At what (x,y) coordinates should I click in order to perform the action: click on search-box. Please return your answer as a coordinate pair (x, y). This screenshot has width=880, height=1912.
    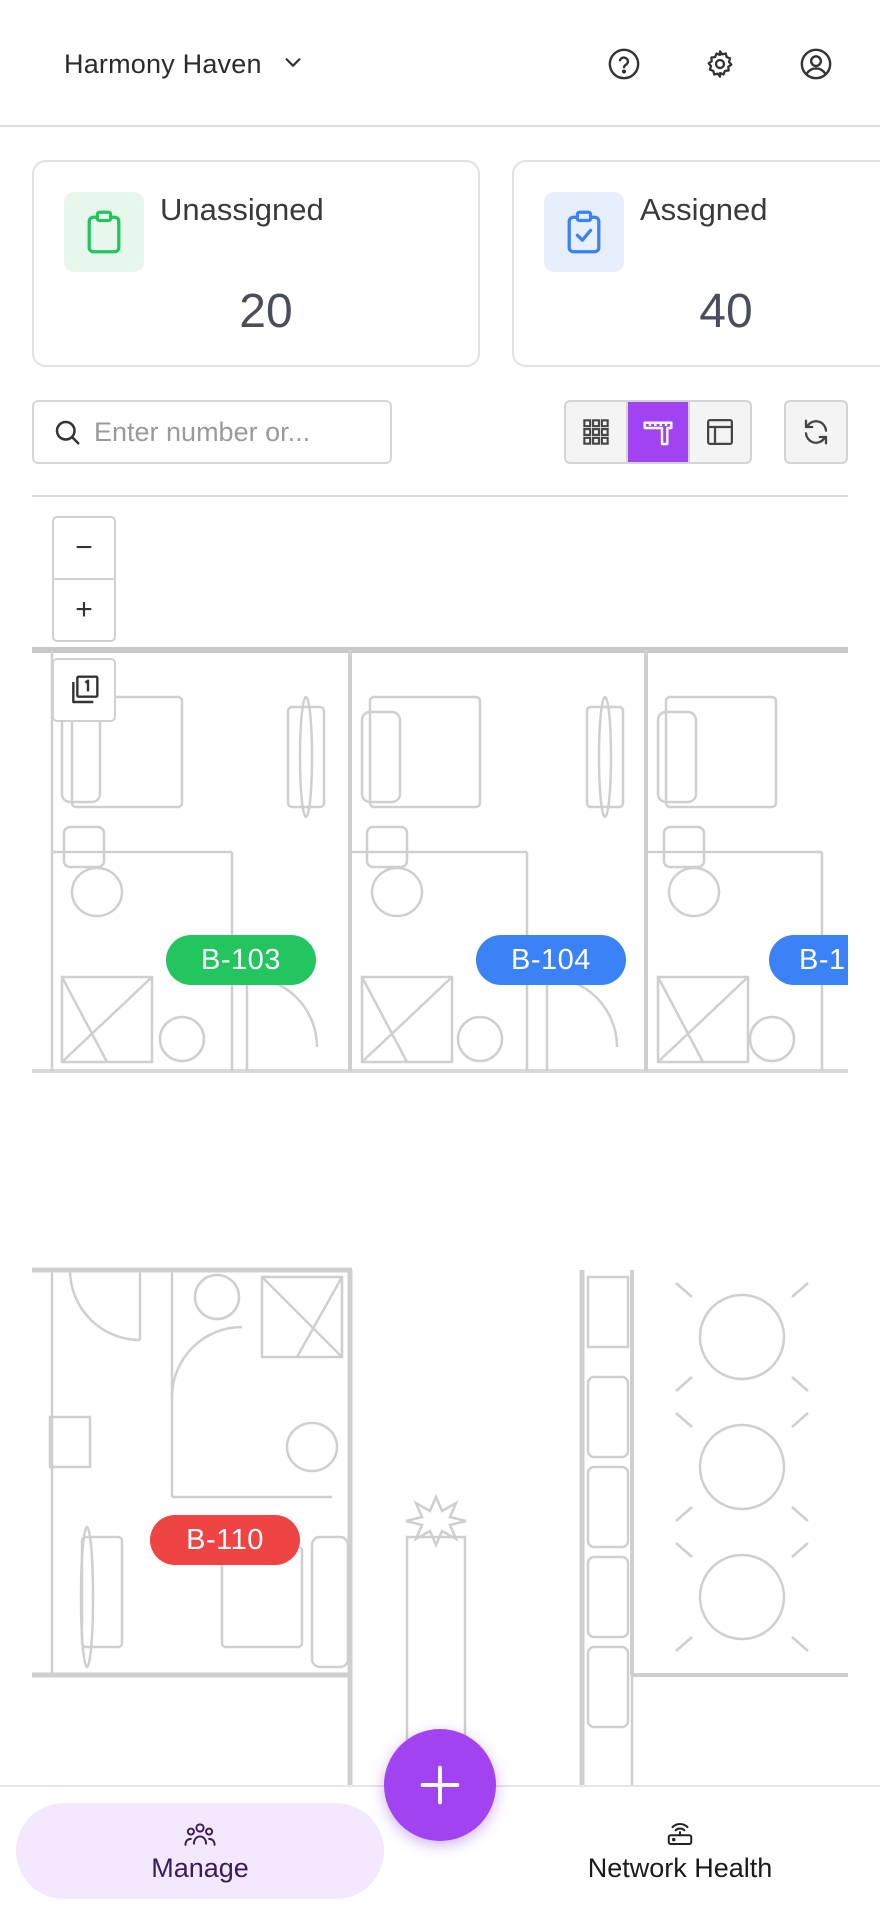
    Looking at the image, I should click on (212, 432).